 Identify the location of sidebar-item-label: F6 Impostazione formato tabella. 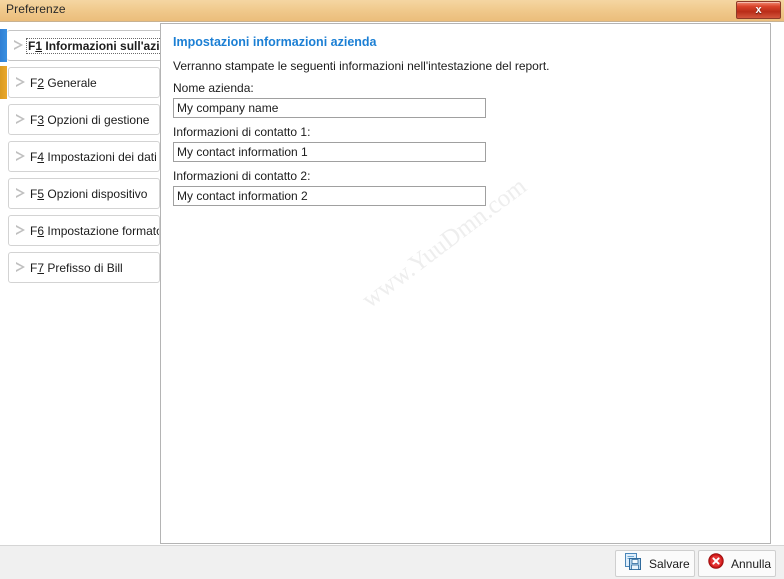
(95, 230).